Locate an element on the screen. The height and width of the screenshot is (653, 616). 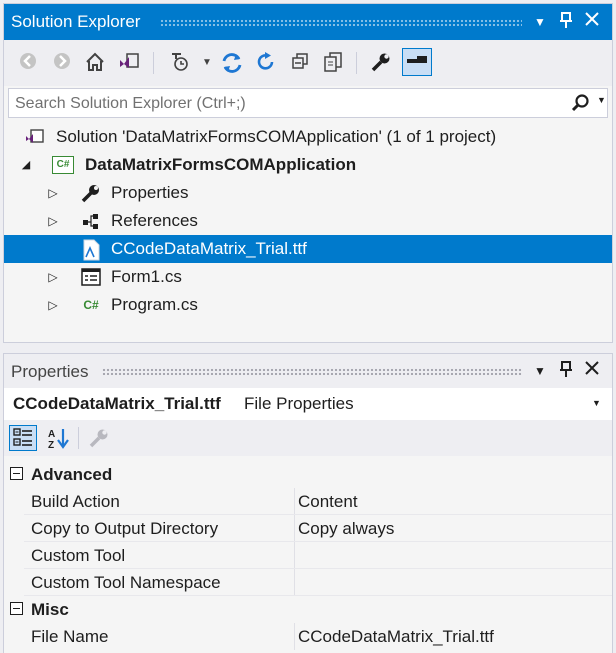
panel-title: Properties is located at coordinates (50, 371).